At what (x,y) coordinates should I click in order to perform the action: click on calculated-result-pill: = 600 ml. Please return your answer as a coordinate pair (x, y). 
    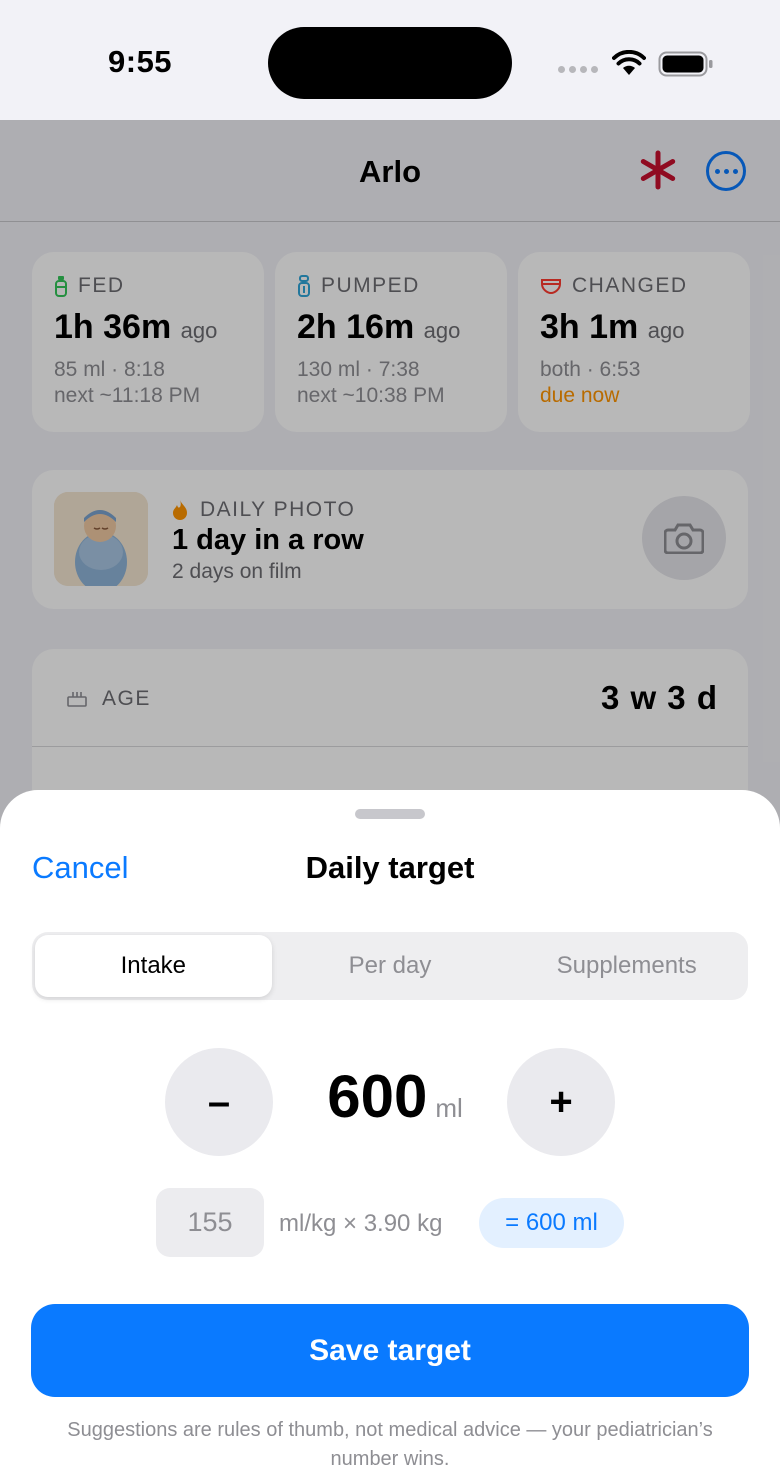
    Looking at the image, I should click on (551, 1223).